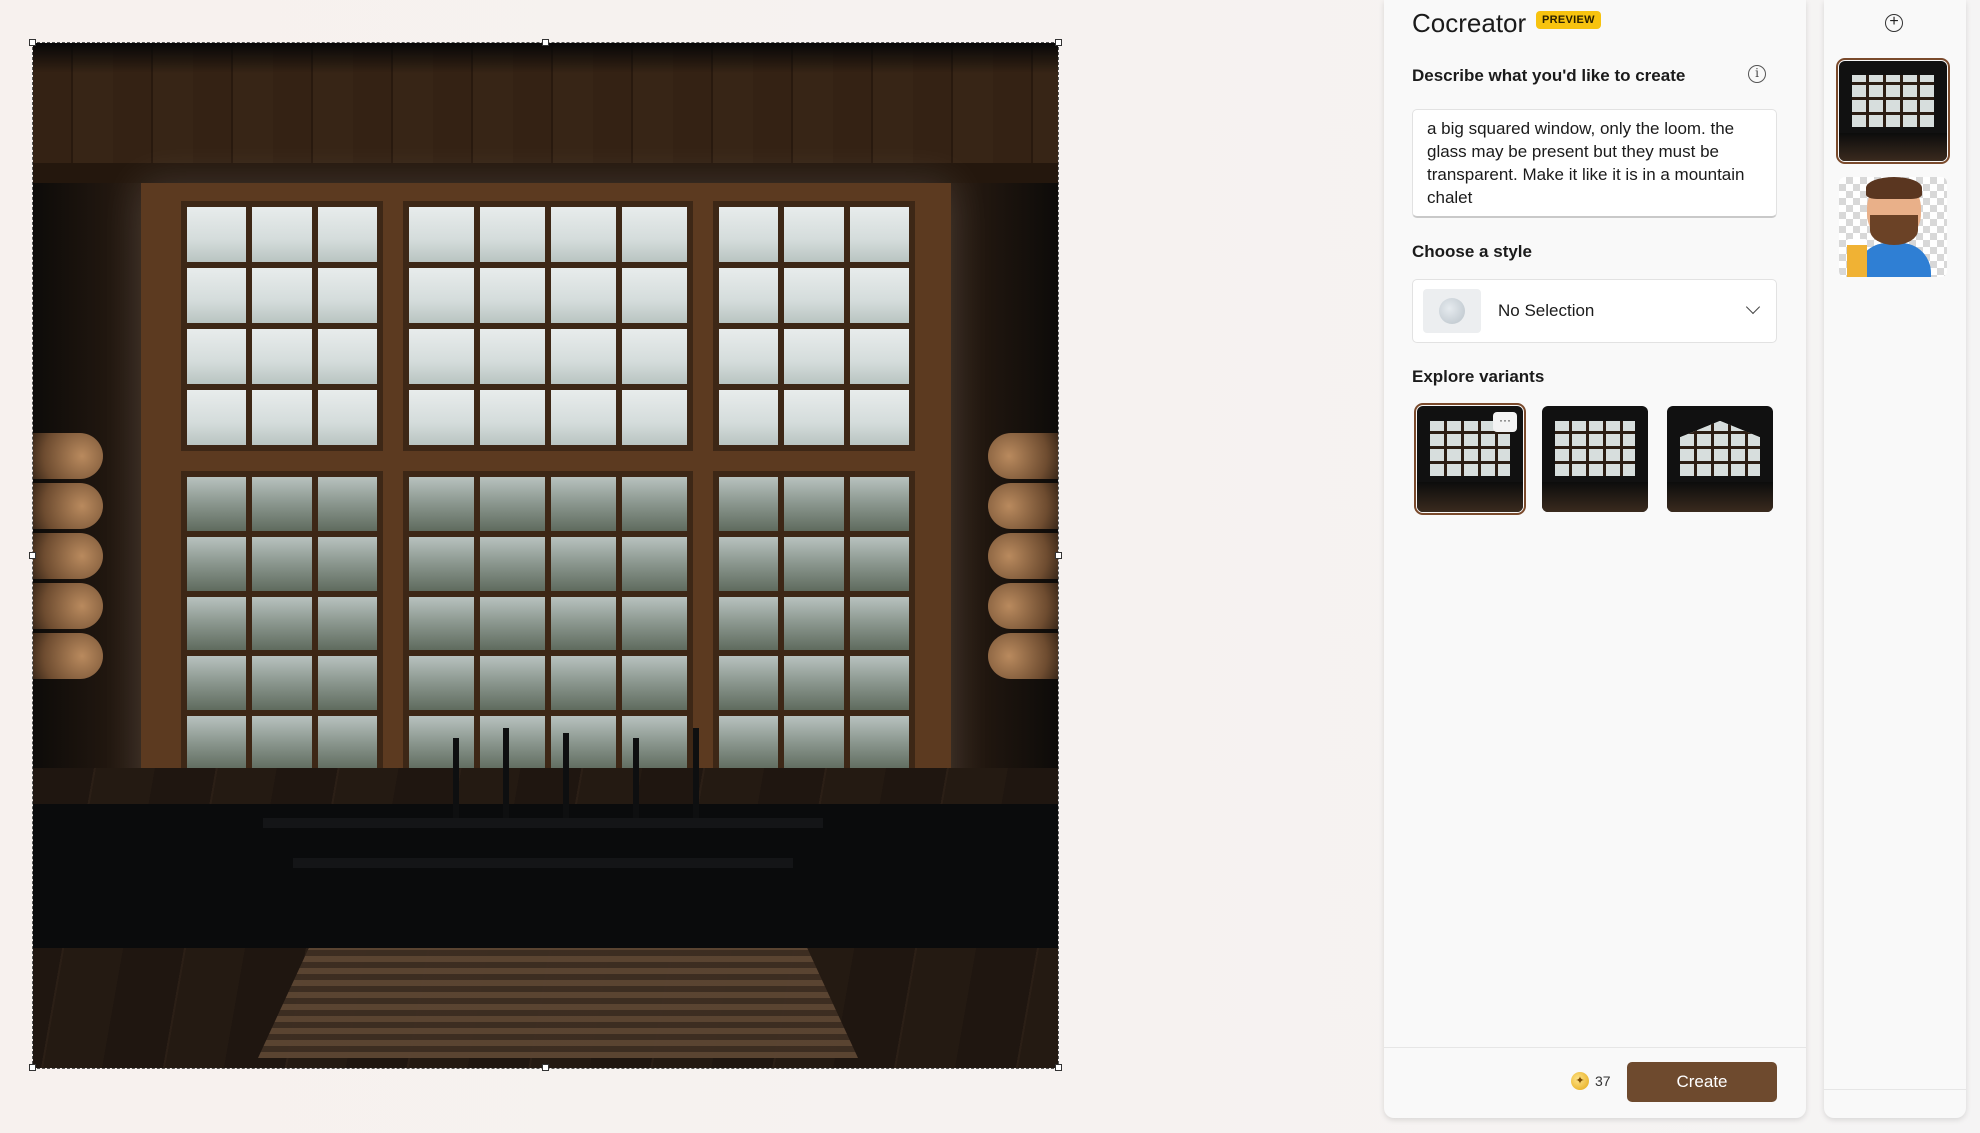 The height and width of the screenshot is (1133, 1980). I want to click on style-selected-value: No Selection, so click(1546, 310).